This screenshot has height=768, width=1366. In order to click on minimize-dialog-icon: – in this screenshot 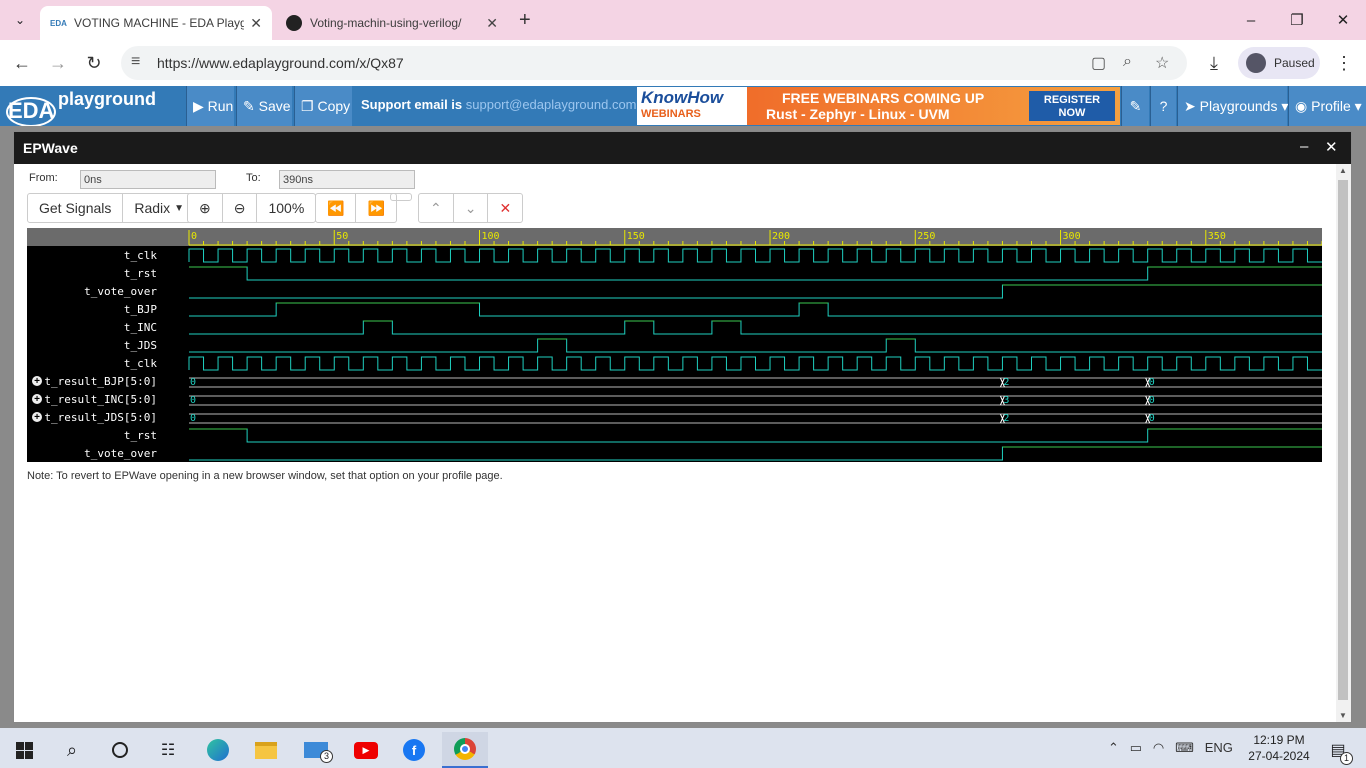, I will do `click(1304, 146)`.